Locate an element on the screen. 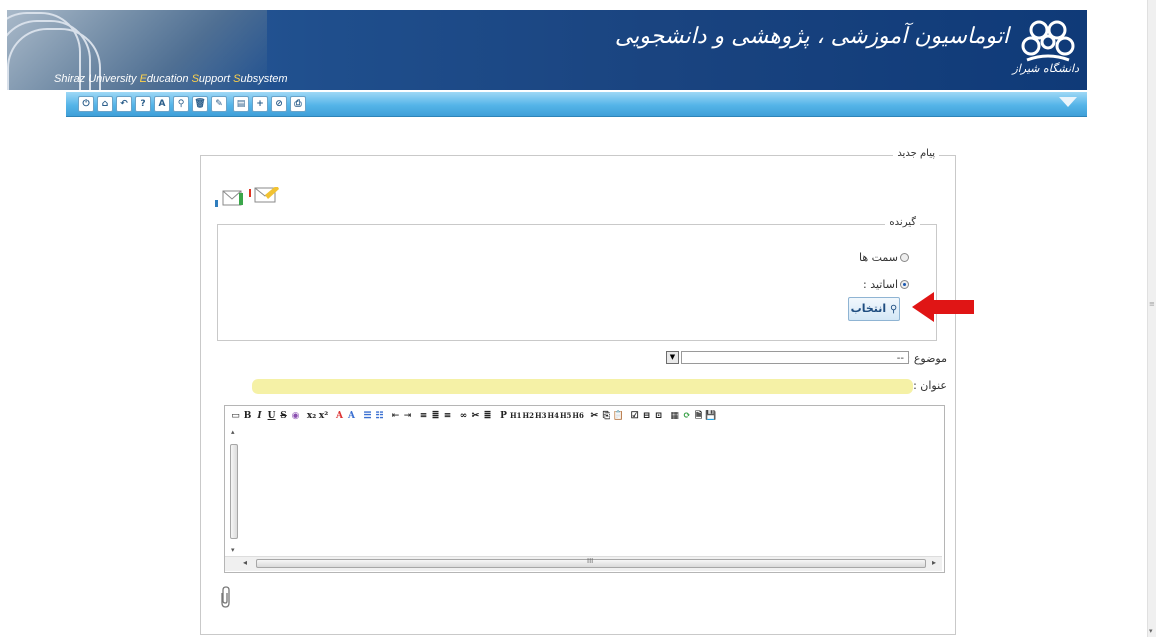 The height and width of the screenshot is (637, 1156). editor-vscroll: ▴ ▾ is located at coordinates (234, 491).